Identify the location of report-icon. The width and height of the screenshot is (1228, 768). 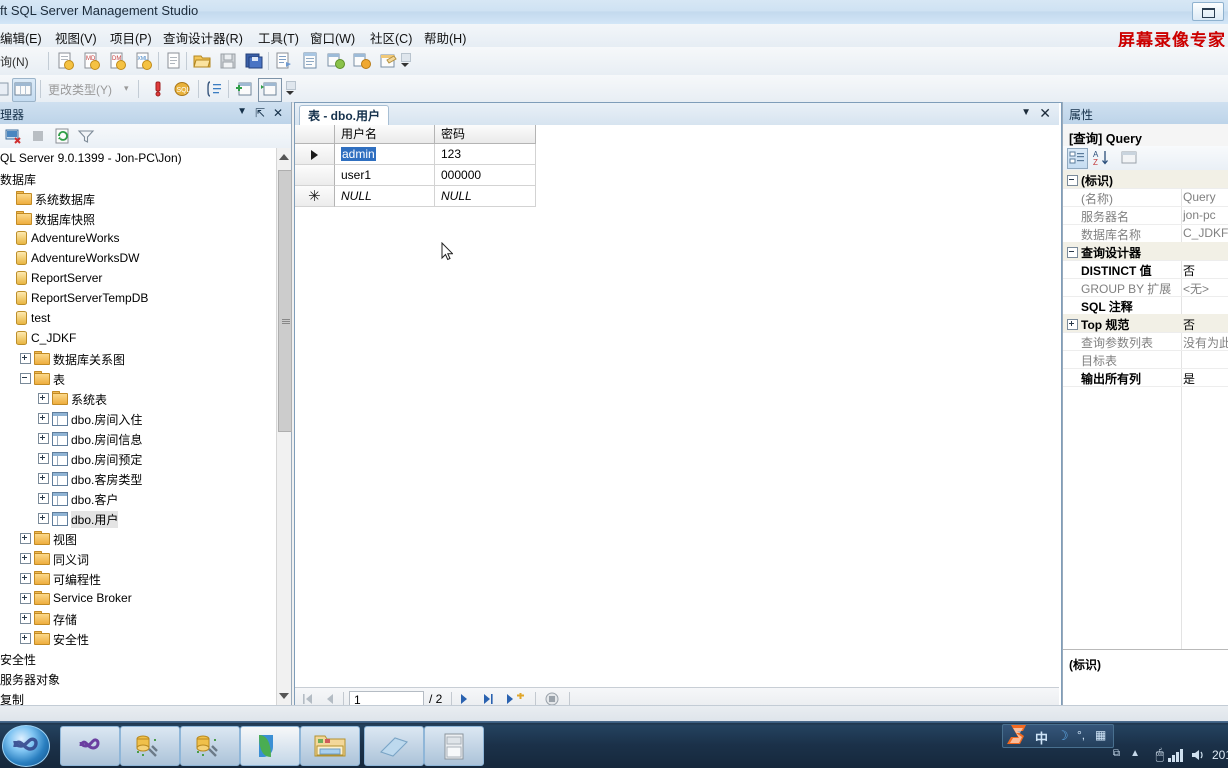
(310, 61).